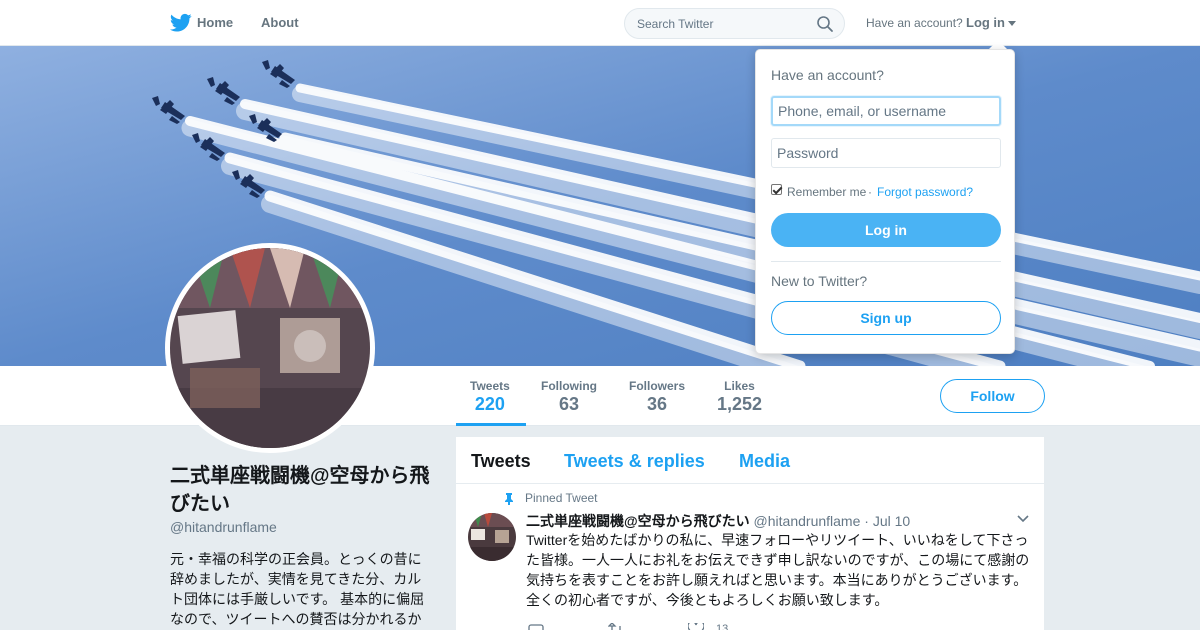  What do you see at coordinates (300, 490) in the screenshot?
I see `profile-display-name: 二式単座戦闘機@空母から飛びたい` at bounding box center [300, 490].